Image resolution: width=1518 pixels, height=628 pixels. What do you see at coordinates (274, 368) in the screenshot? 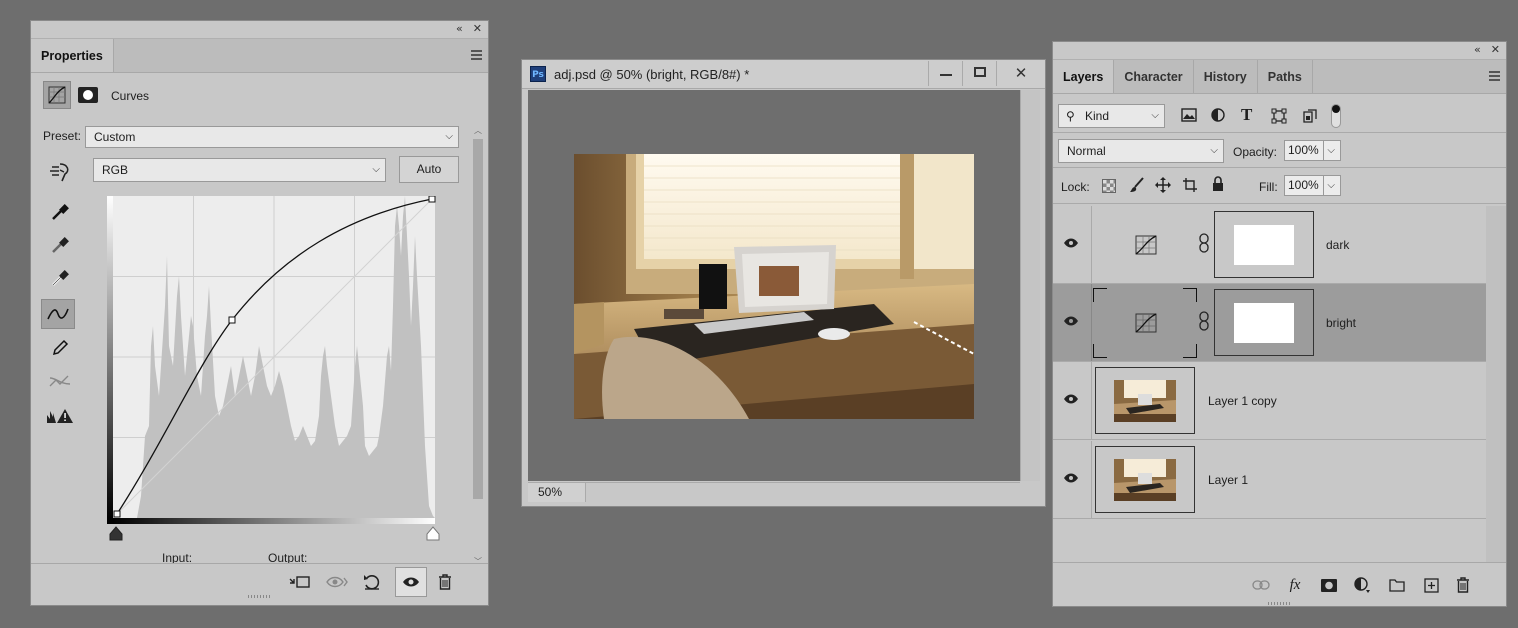
I see `curves-graph` at bounding box center [274, 368].